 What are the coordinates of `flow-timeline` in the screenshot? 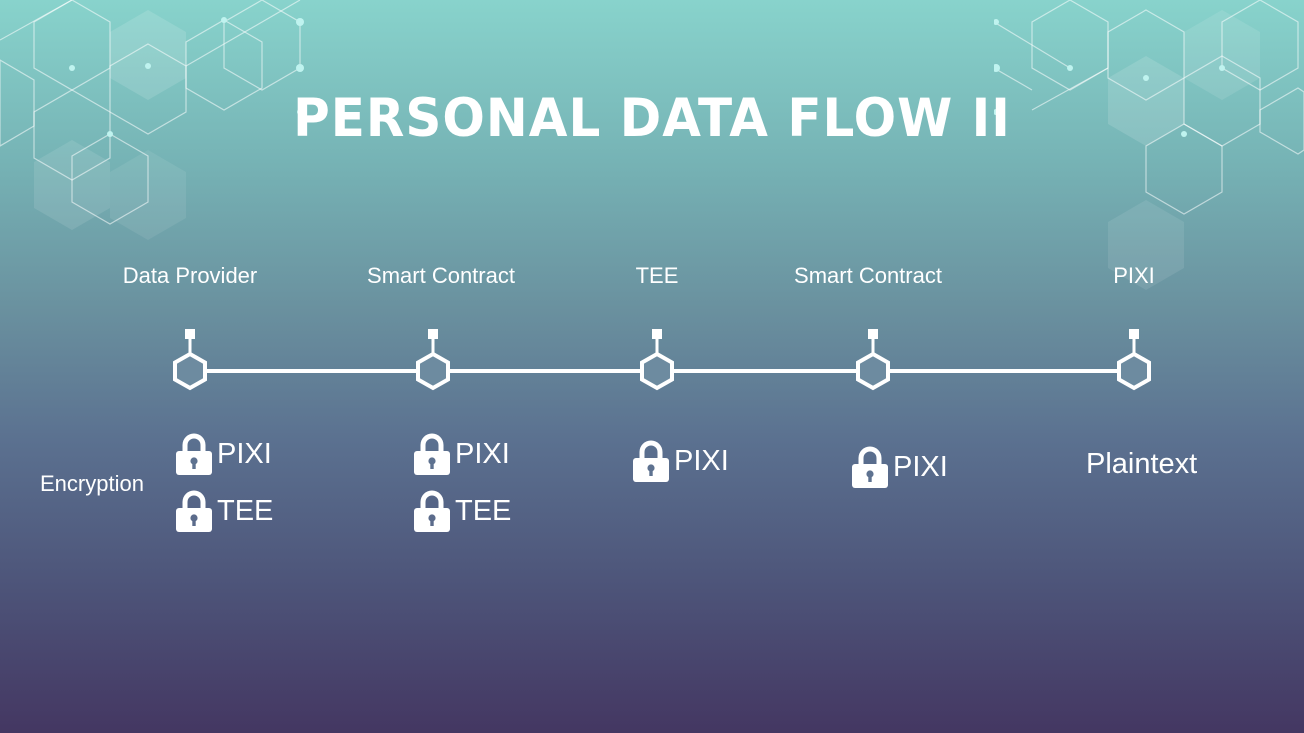 It's located at (662, 360).